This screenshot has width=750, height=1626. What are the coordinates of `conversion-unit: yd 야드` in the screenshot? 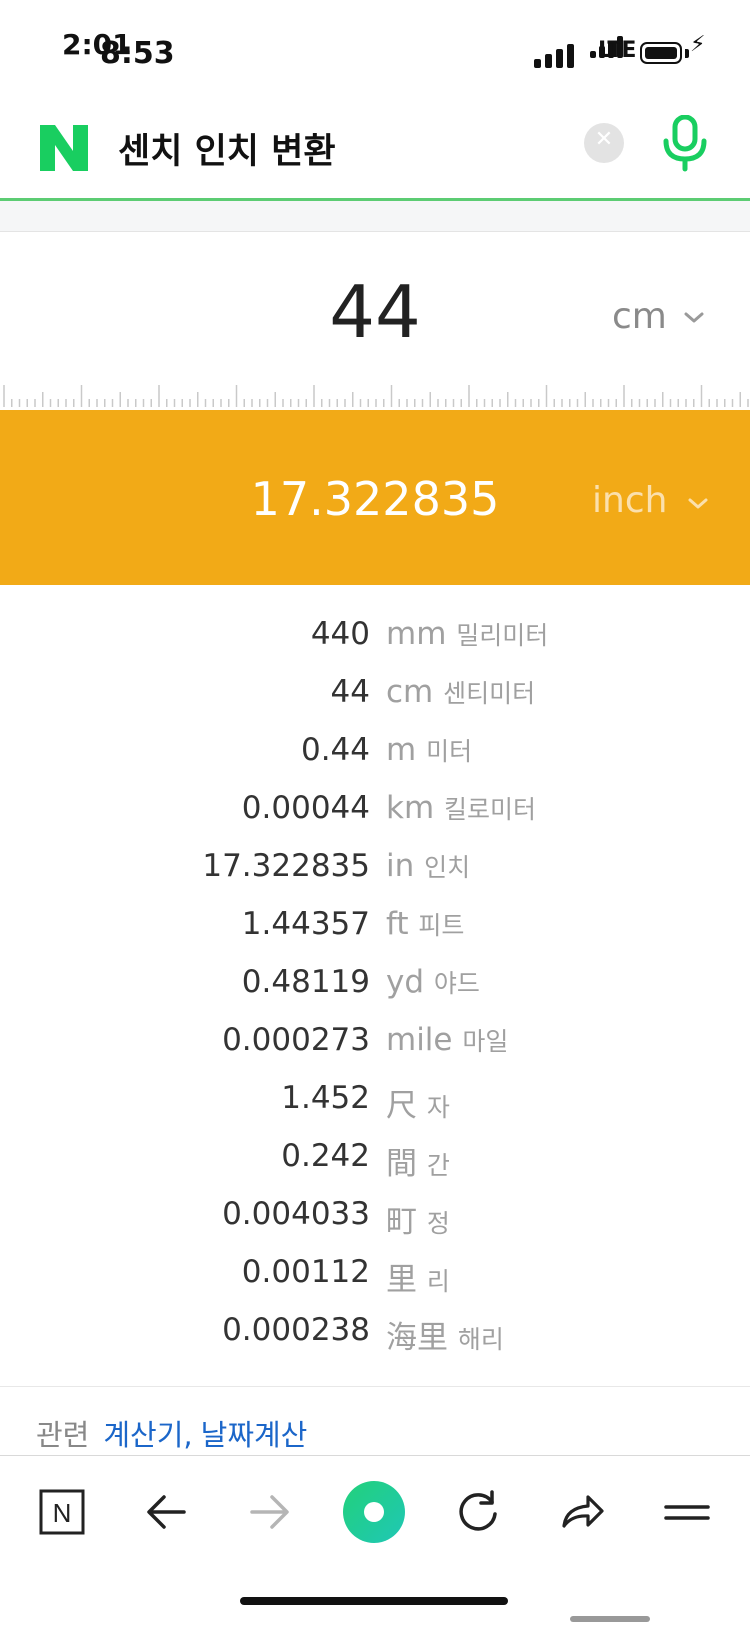 It's located at (433, 982).